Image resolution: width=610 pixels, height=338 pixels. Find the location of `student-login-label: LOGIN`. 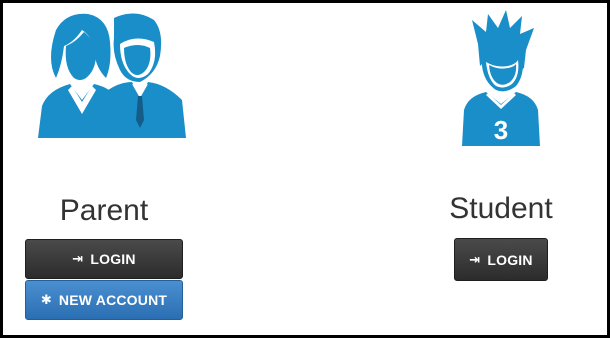

student-login-label: LOGIN is located at coordinates (510, 259).